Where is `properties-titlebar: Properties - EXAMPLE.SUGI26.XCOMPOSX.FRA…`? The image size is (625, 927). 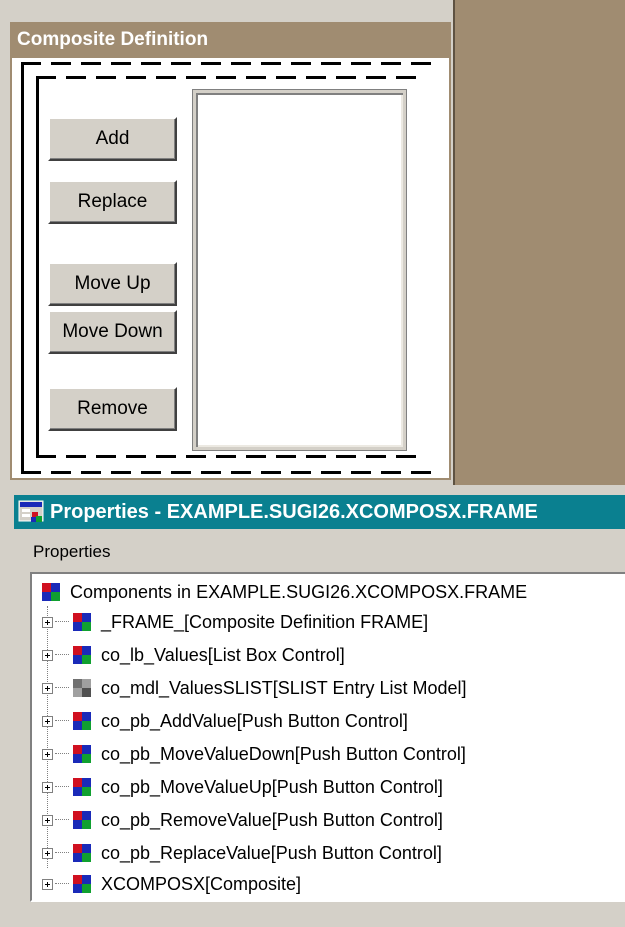 properties-titlebar: Properties - EXAMPLE.SUGI26.XCOMPOSX.FRA… is located at coordinates (319, 512).